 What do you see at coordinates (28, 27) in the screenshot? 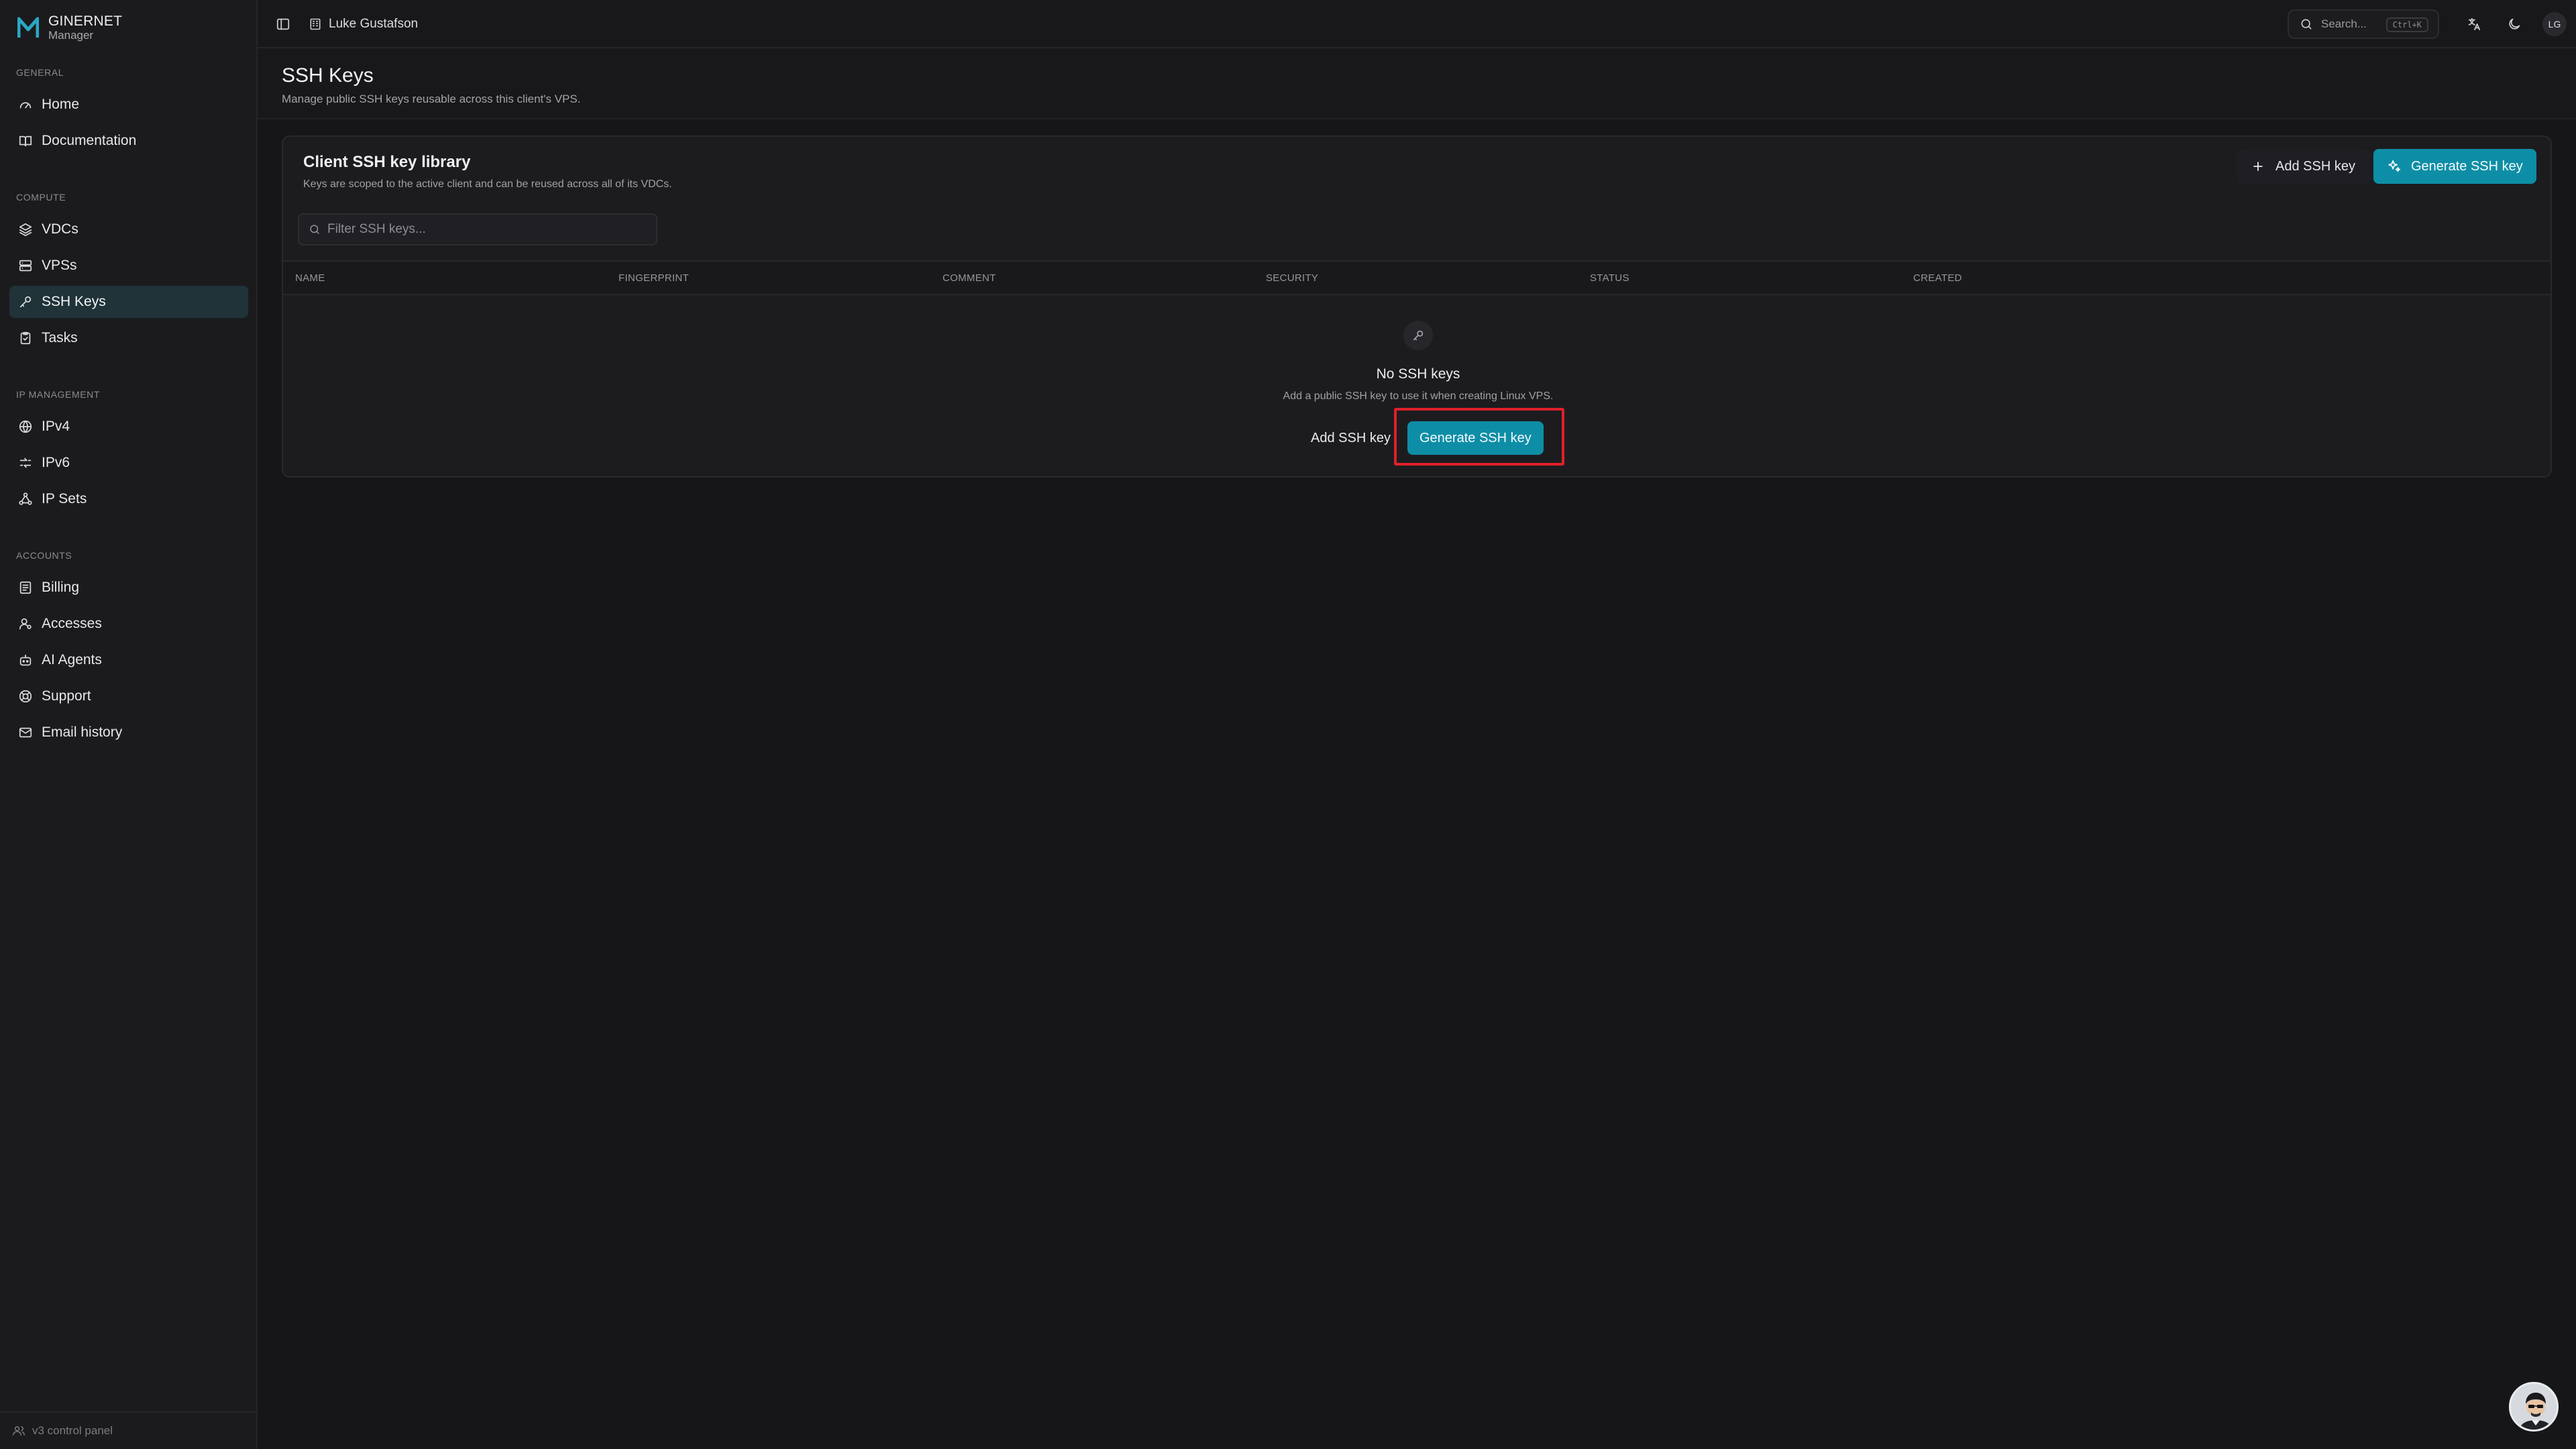
I see `ginernet-logo-icon` at bounding box center [28, 27].